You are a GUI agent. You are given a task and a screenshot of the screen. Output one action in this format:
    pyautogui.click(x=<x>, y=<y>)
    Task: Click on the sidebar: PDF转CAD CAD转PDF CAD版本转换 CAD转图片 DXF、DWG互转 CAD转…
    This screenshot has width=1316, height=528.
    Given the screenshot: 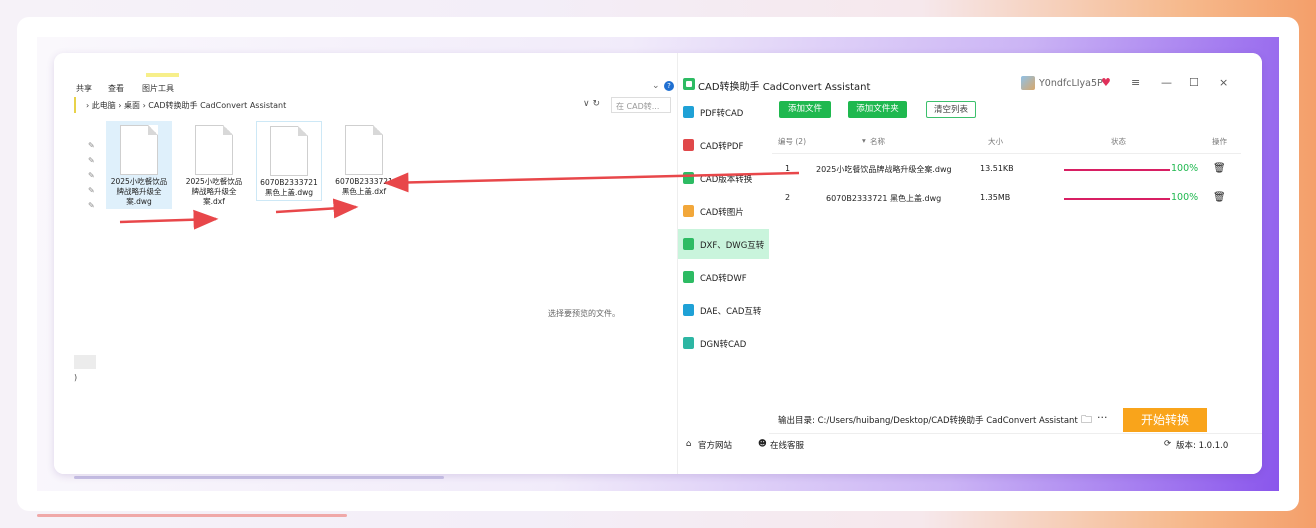 What is the action you would take?
    pyautogui.click(x=723, y=272)
    